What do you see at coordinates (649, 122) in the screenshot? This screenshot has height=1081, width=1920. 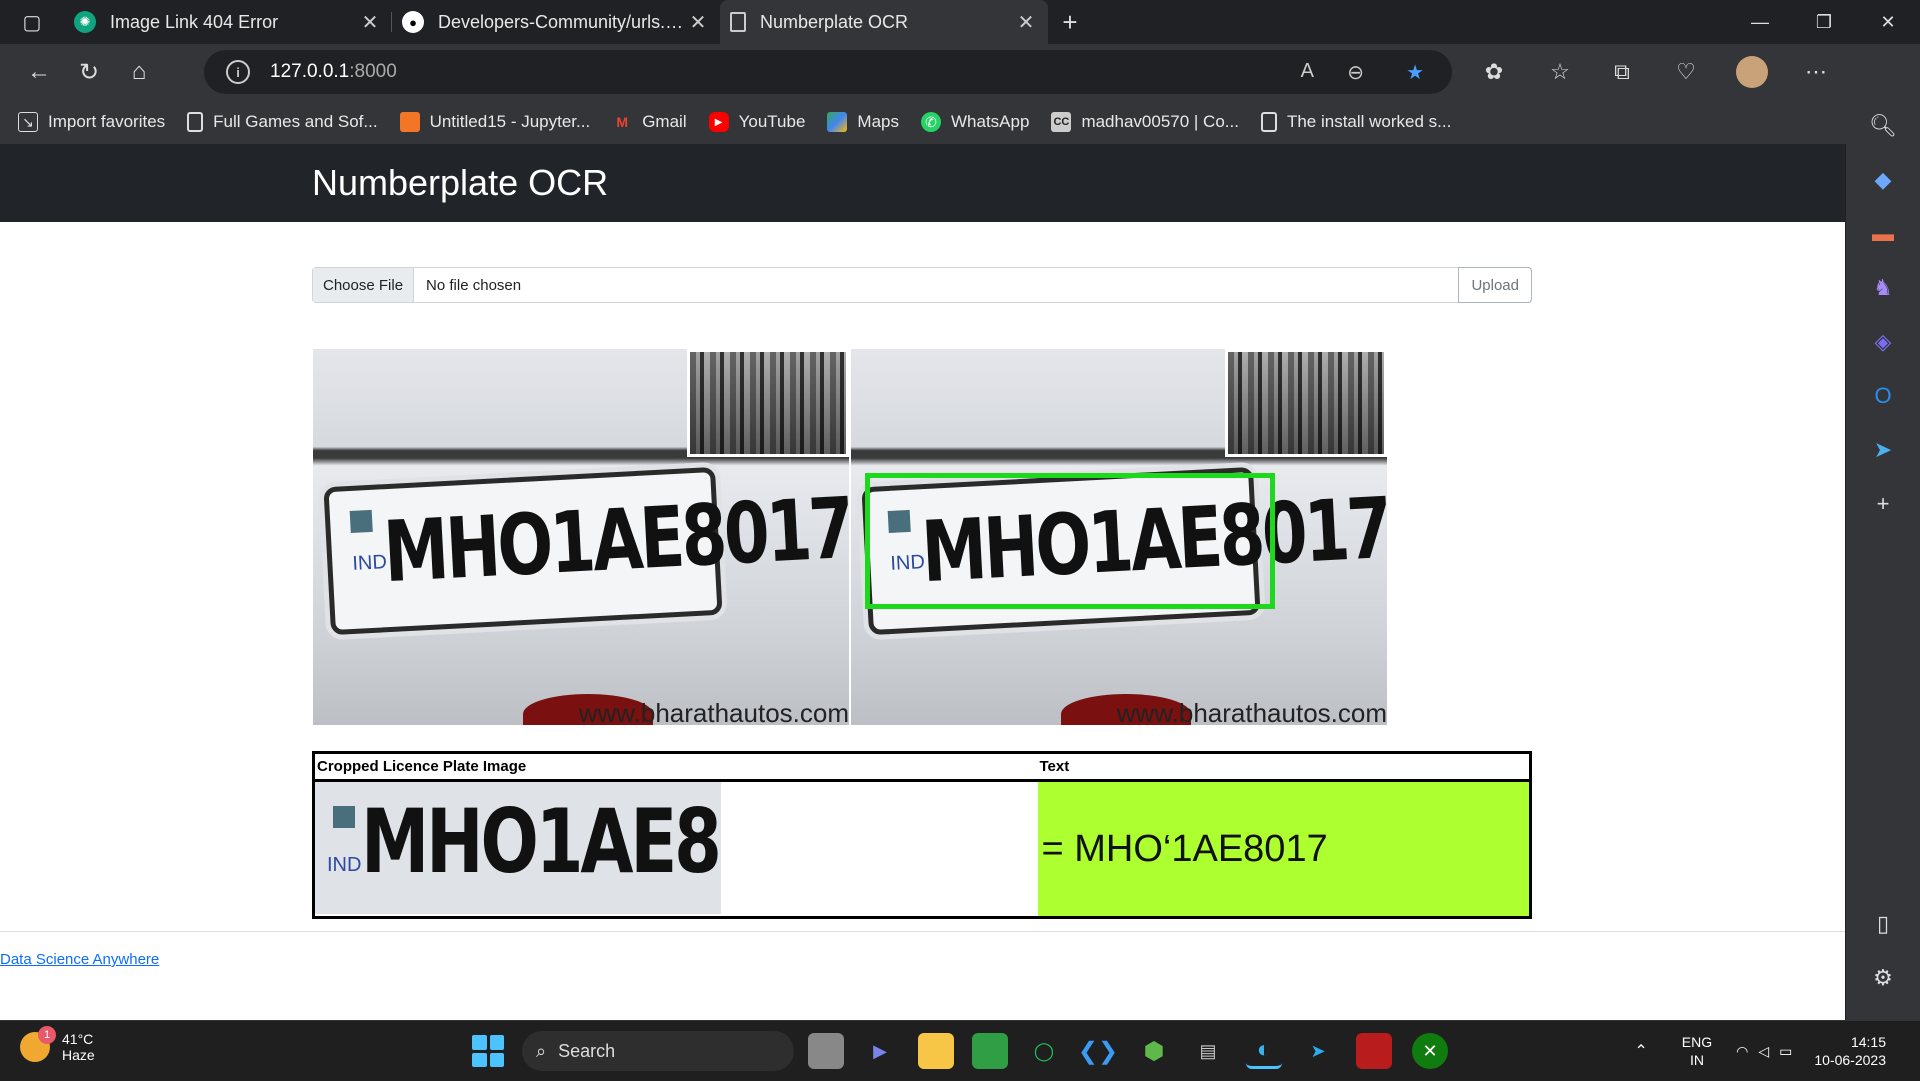 I see `bookmark-gmail: M Gmail` at bounding box center [649, 122].